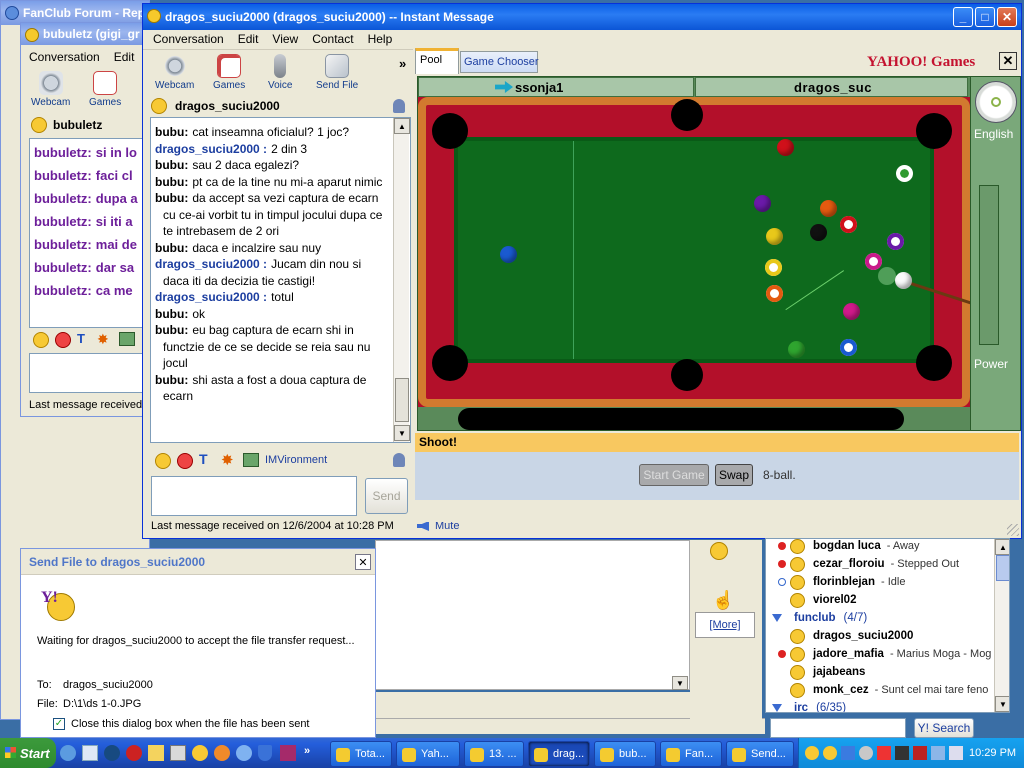  I want to click on close-button: ✕, so click(1007, 17).